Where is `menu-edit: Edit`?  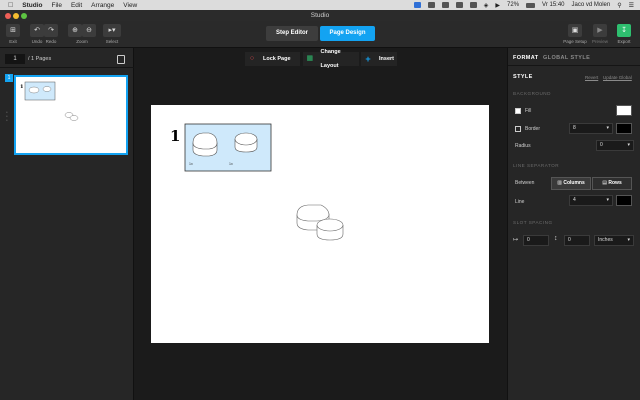
menu-edit: Edit is located at coordinates (76, 5).